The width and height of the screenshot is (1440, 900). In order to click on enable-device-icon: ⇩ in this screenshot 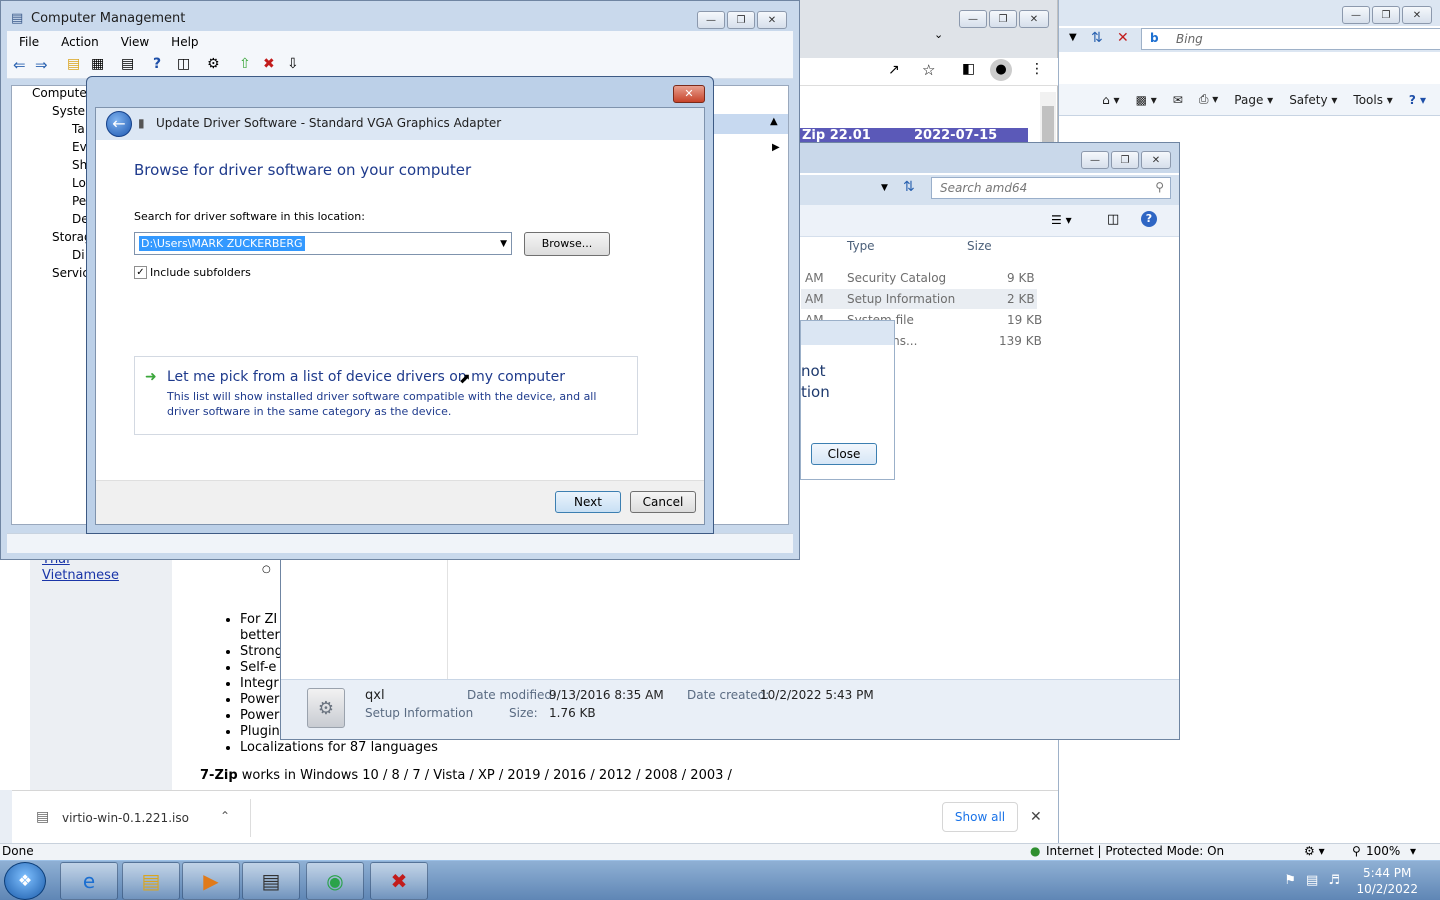, I will do `click(293, 64)`.